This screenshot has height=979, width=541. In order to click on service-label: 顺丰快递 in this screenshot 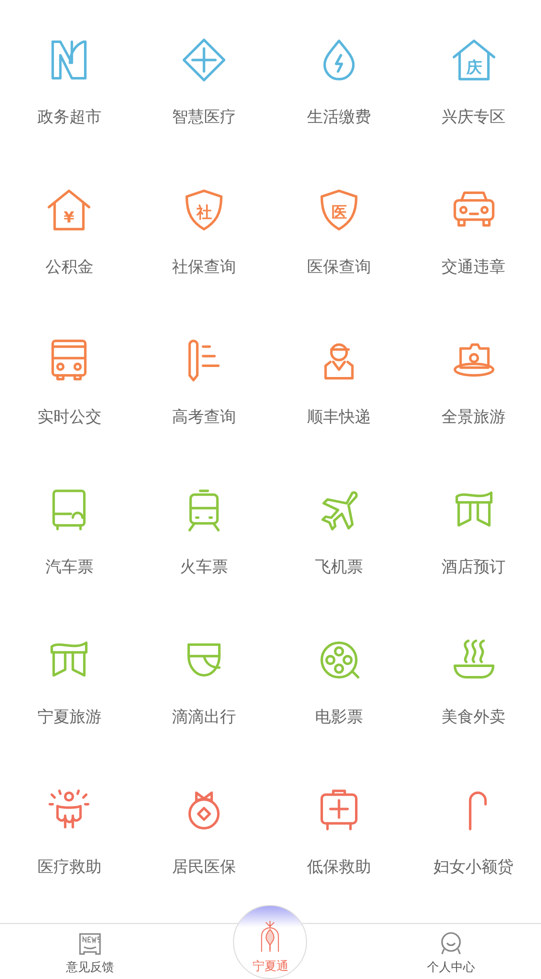, I will do `click(338, 417)`.